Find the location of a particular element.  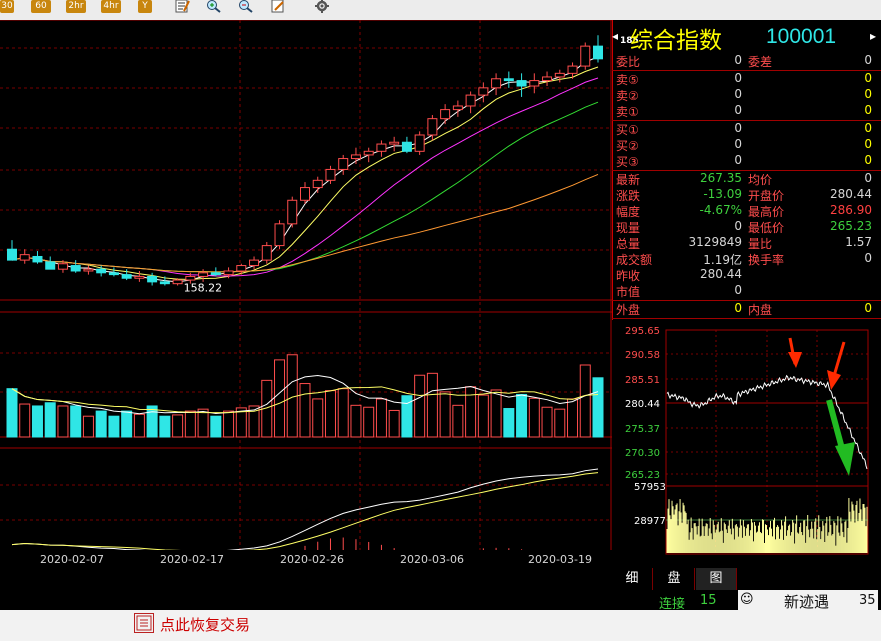

buy-label: 买① is located at coordinates (627, 130).